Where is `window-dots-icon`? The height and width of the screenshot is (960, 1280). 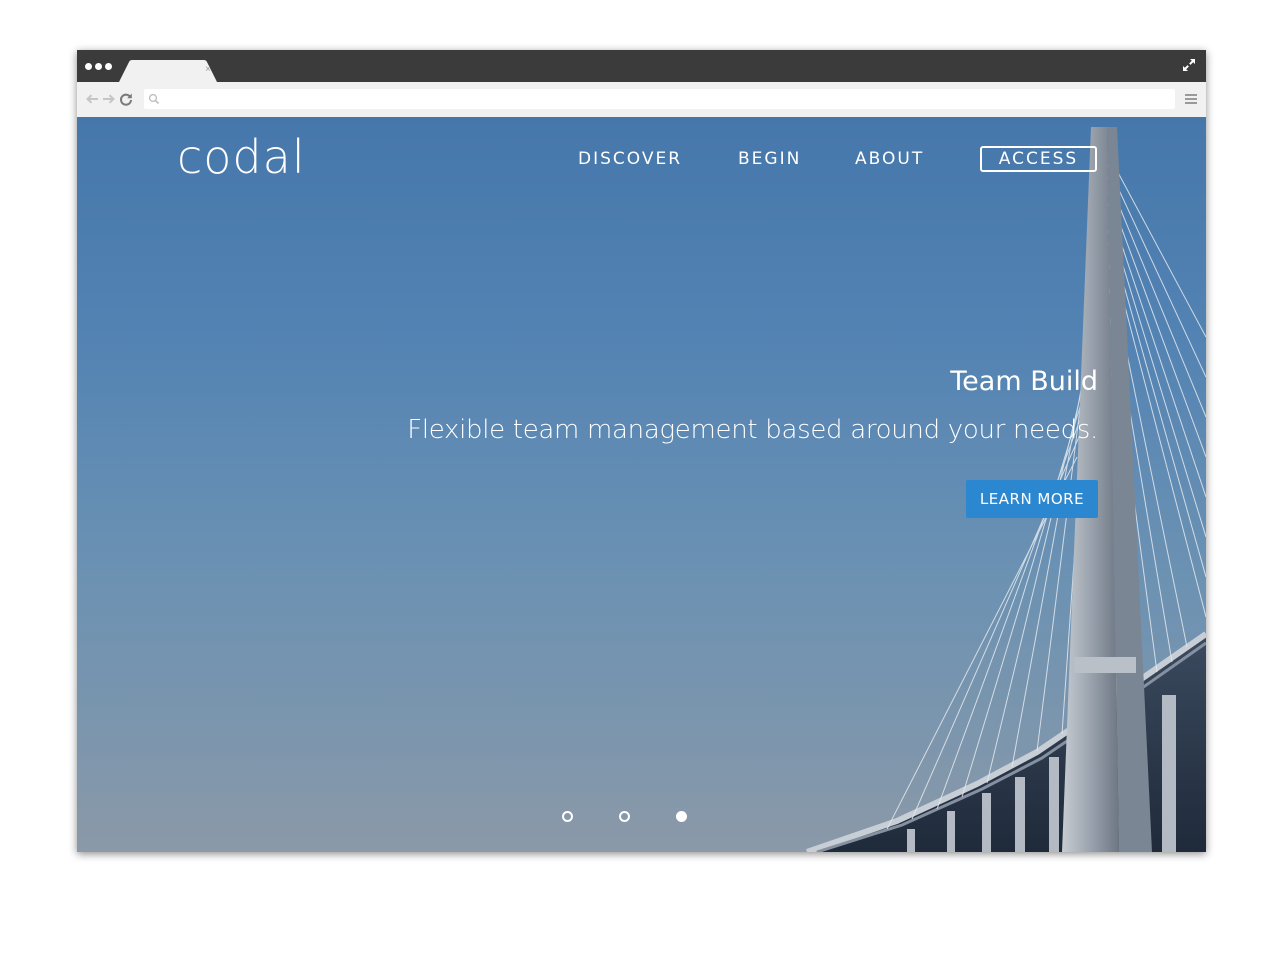
window-dots-icon is located at coordinates (98, 66).